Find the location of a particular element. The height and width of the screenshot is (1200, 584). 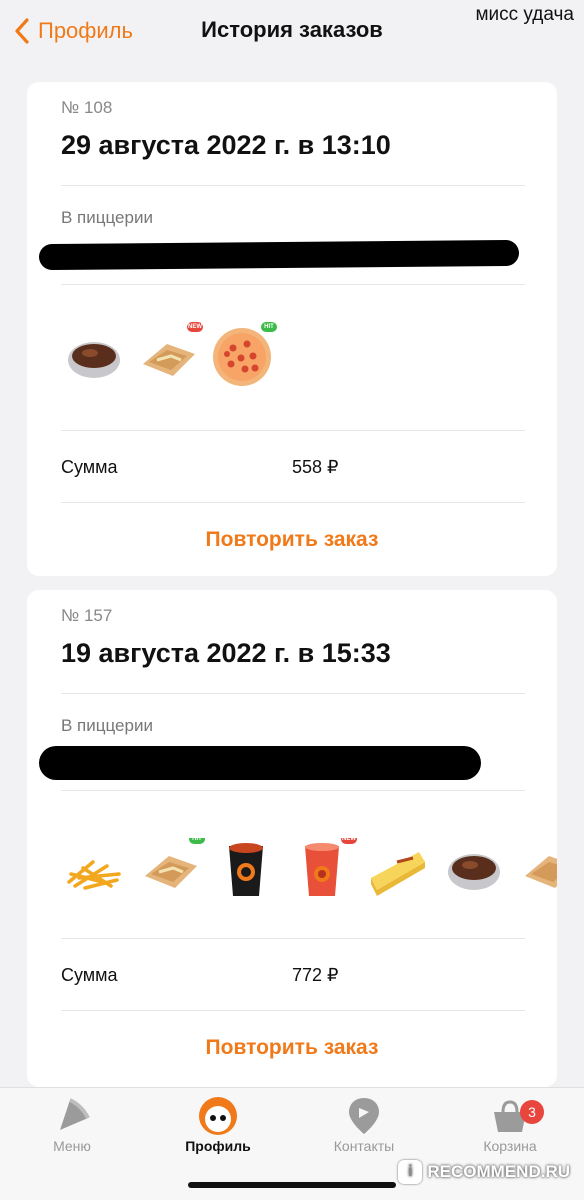

tab-label: Профиль is located at coordinates (218, 1146).